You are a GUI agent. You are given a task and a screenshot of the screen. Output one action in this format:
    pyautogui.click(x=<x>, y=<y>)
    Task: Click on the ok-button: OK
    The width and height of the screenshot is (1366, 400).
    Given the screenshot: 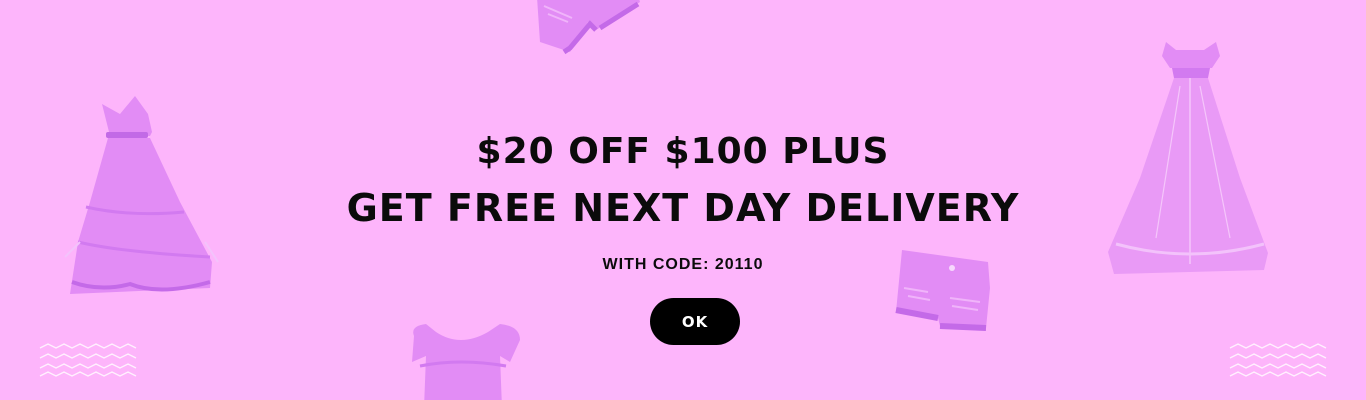 What is the action you would take?
    pyautogui.click(x=695, y=321)
    